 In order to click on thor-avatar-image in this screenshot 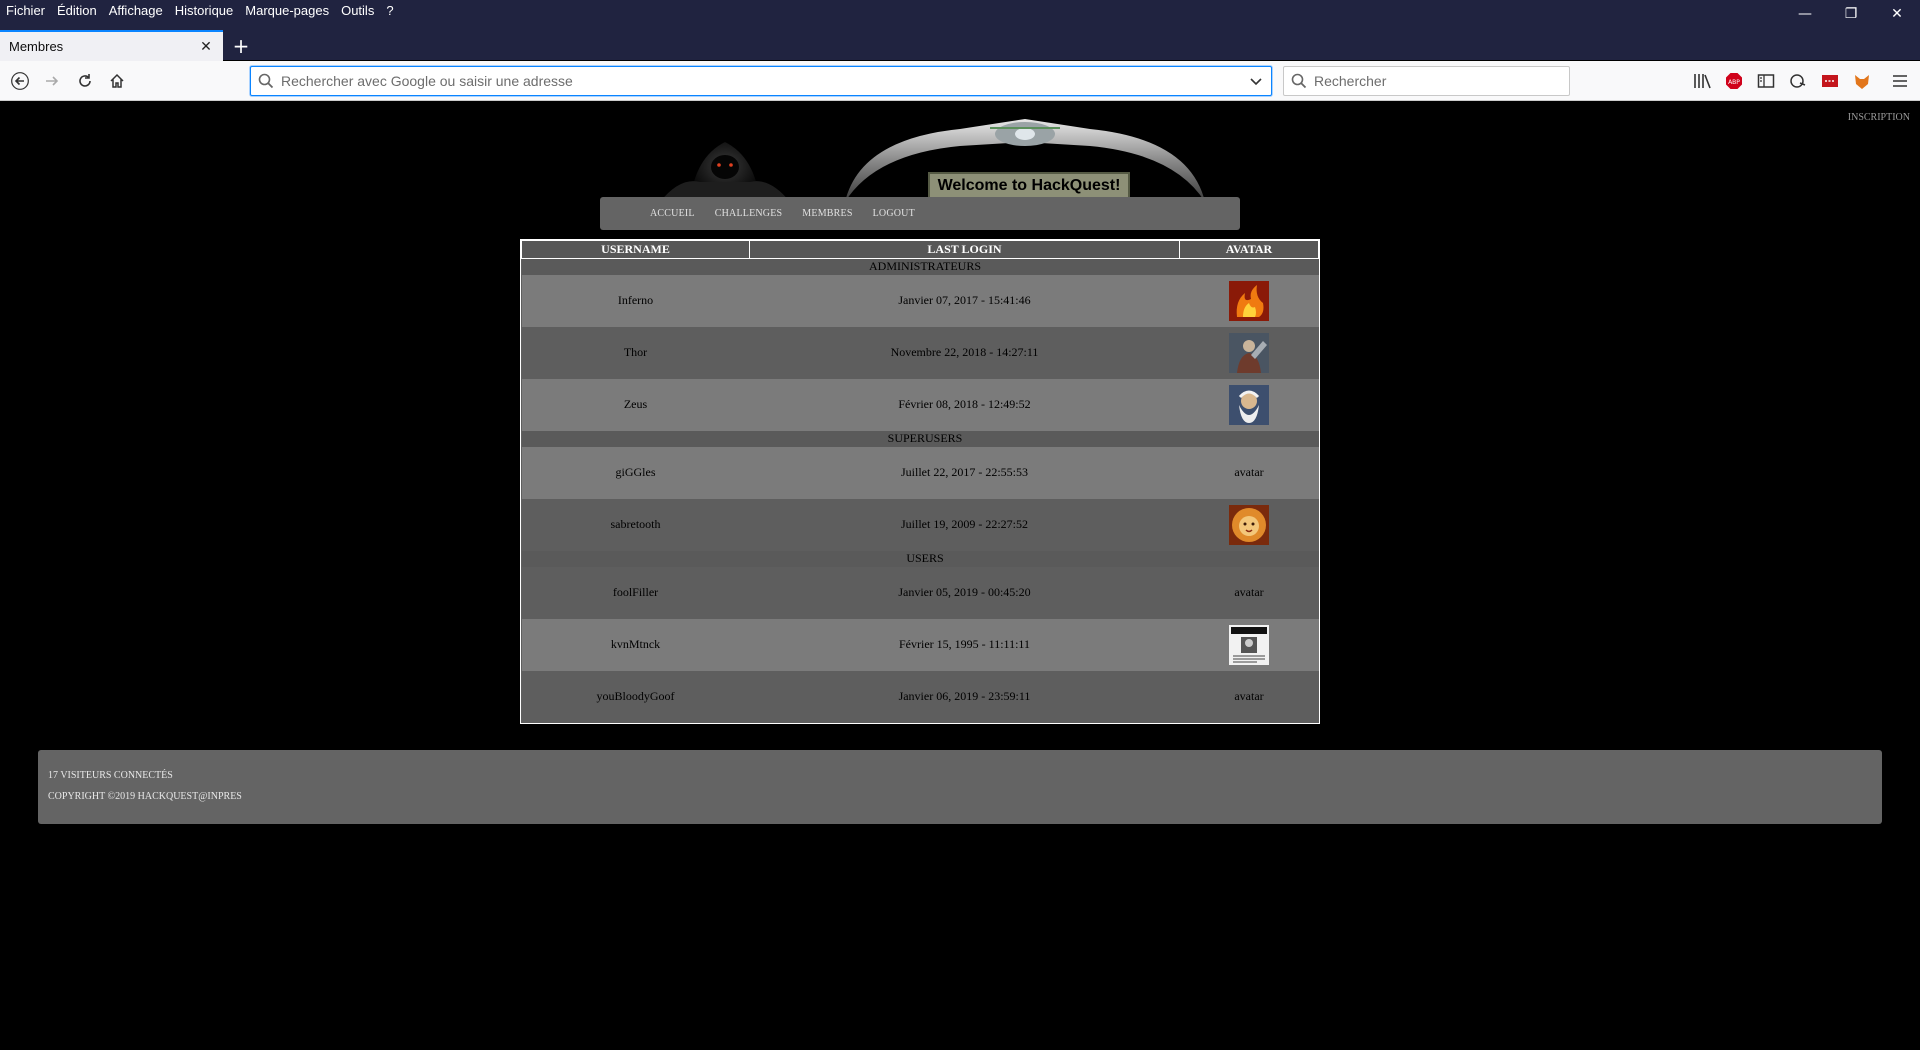, I will do `click(1249, 352)`.